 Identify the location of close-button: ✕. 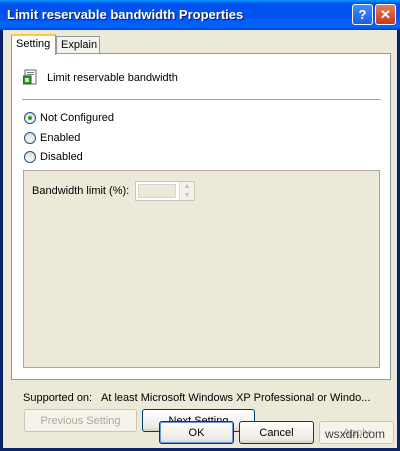
(385, 14).